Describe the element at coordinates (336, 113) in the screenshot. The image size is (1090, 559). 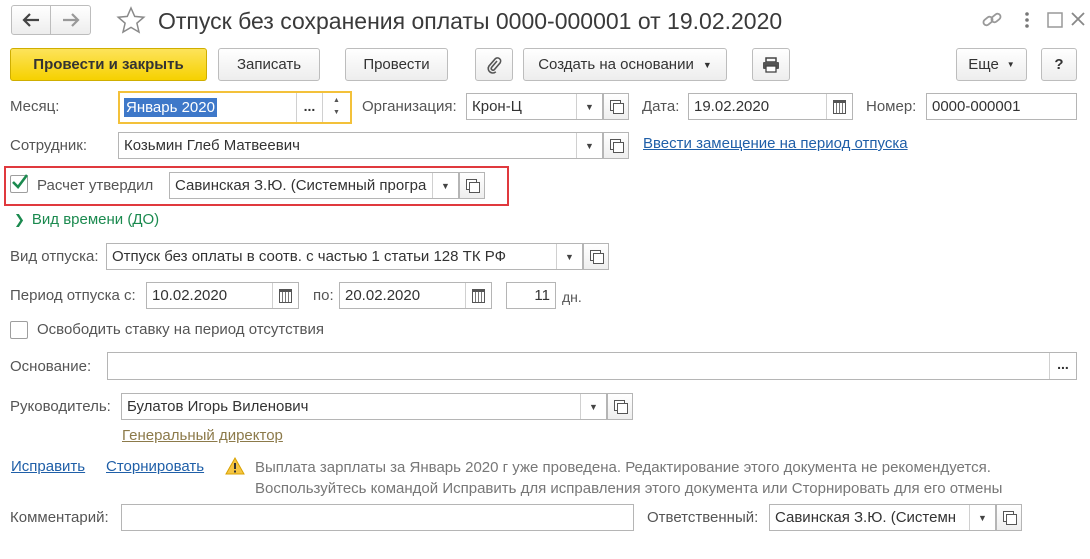
I see `spinner-down-icon: ▼` at that location.